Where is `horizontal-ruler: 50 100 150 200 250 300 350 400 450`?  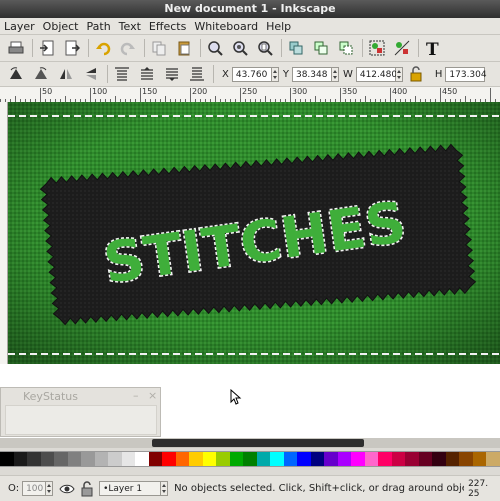 horizontal-ruler: 50 100 150 200 250 300 350 400 450 is located at coordinates (250, 95).